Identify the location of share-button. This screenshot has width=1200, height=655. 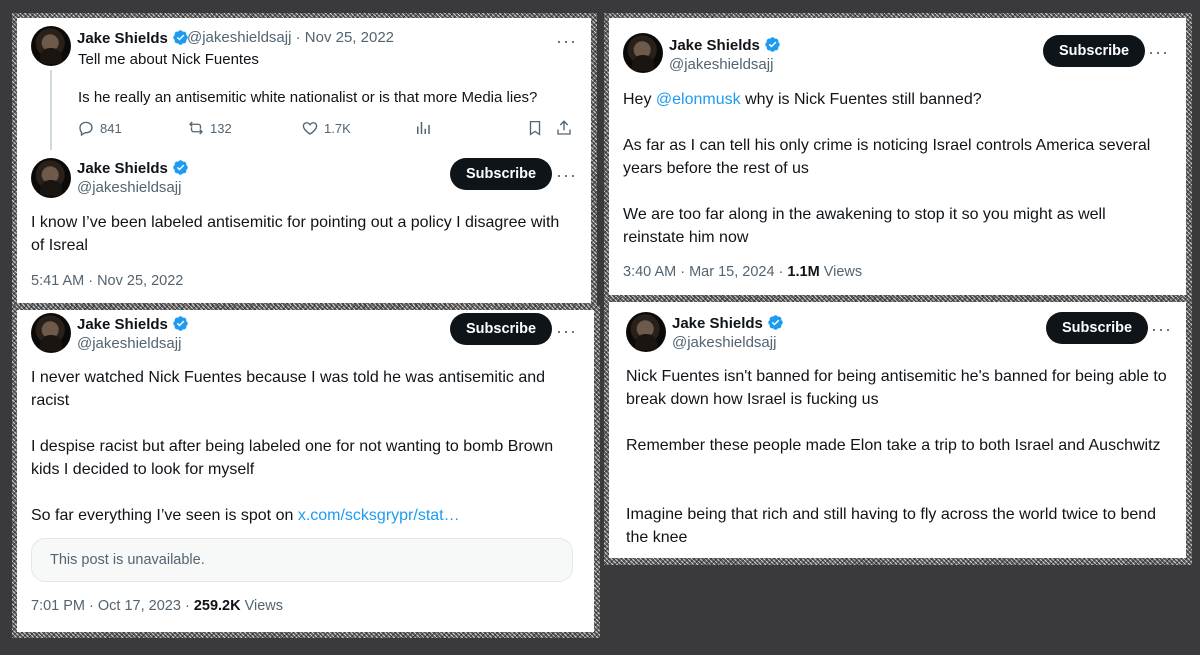
(564, 128).